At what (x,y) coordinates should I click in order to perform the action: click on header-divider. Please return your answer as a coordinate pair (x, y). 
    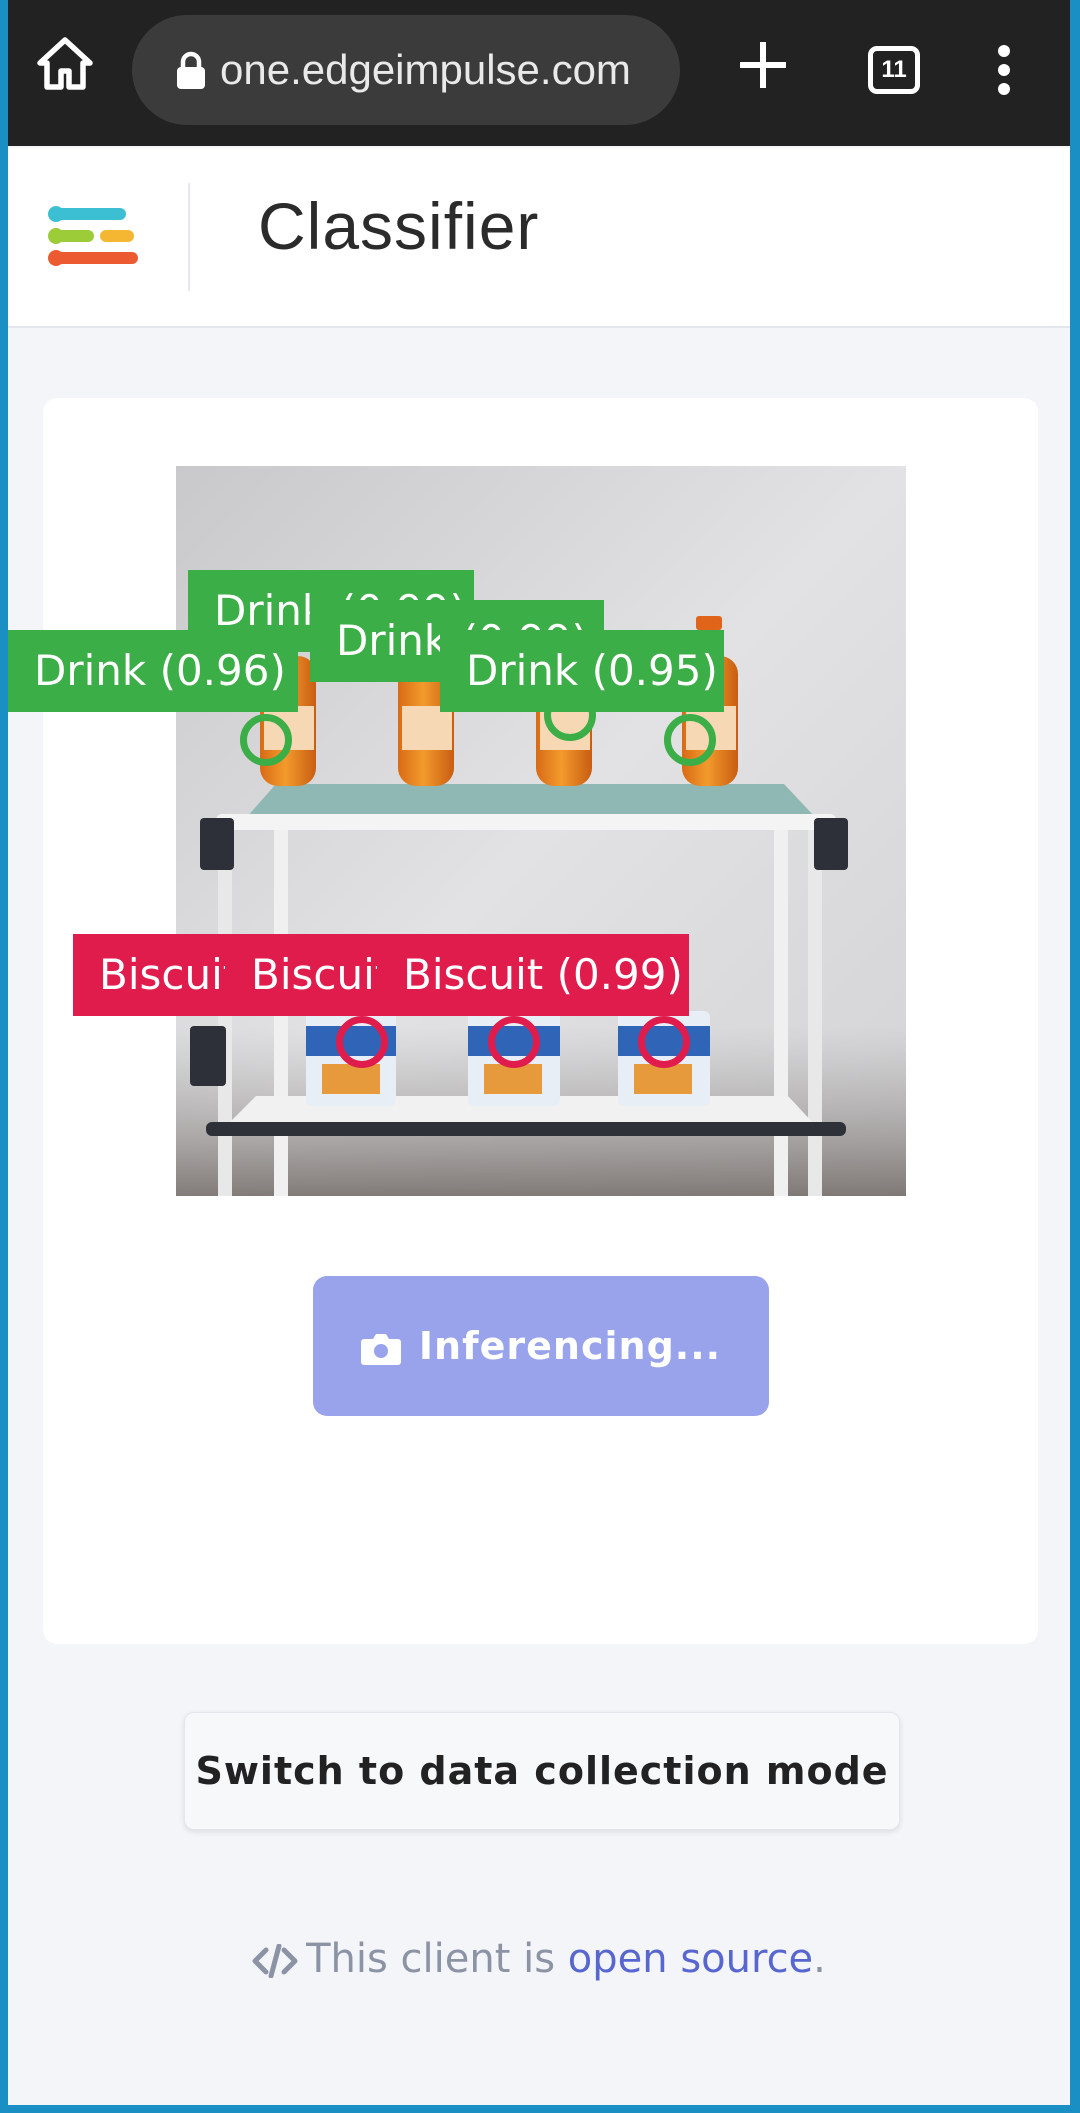
    Looking at the image, I should click on (189, 237).